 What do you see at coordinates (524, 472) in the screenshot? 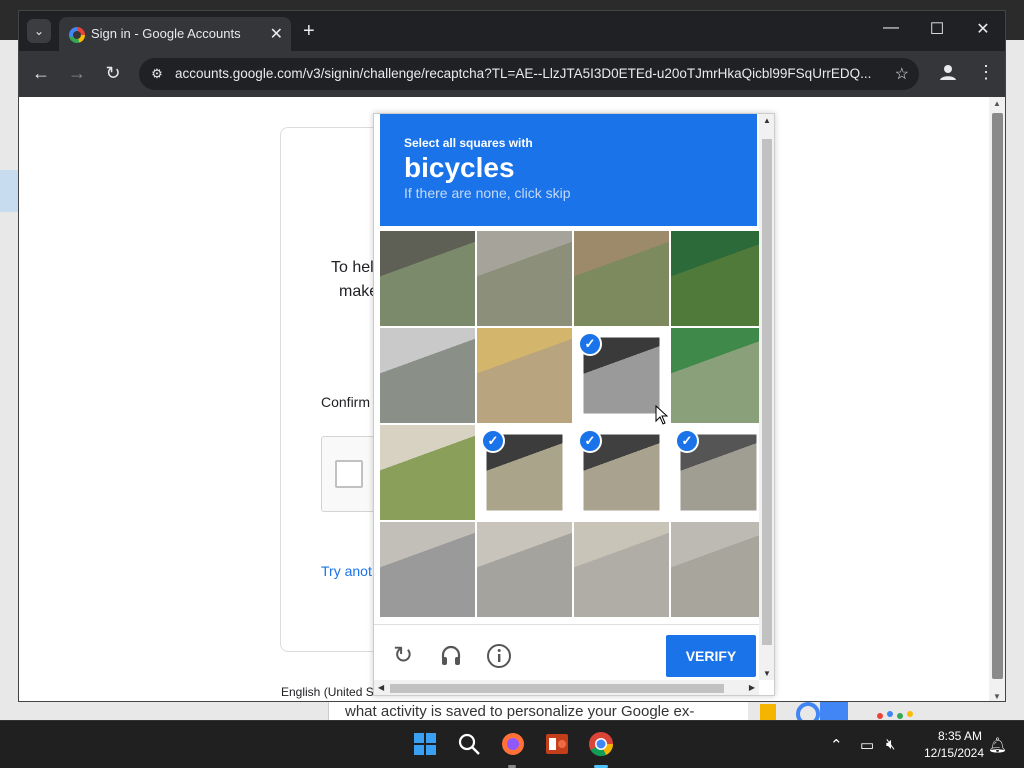
I see `captcha-tile-3-2: ✓` at bounding box center [524, 472].